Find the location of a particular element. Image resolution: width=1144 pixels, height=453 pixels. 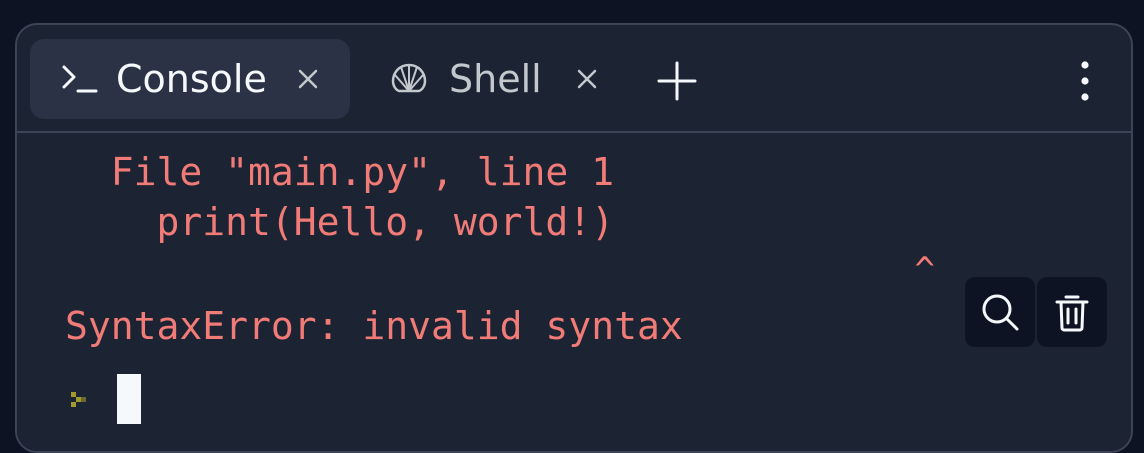

clear-console-button is located at coordinates (1072, 312).